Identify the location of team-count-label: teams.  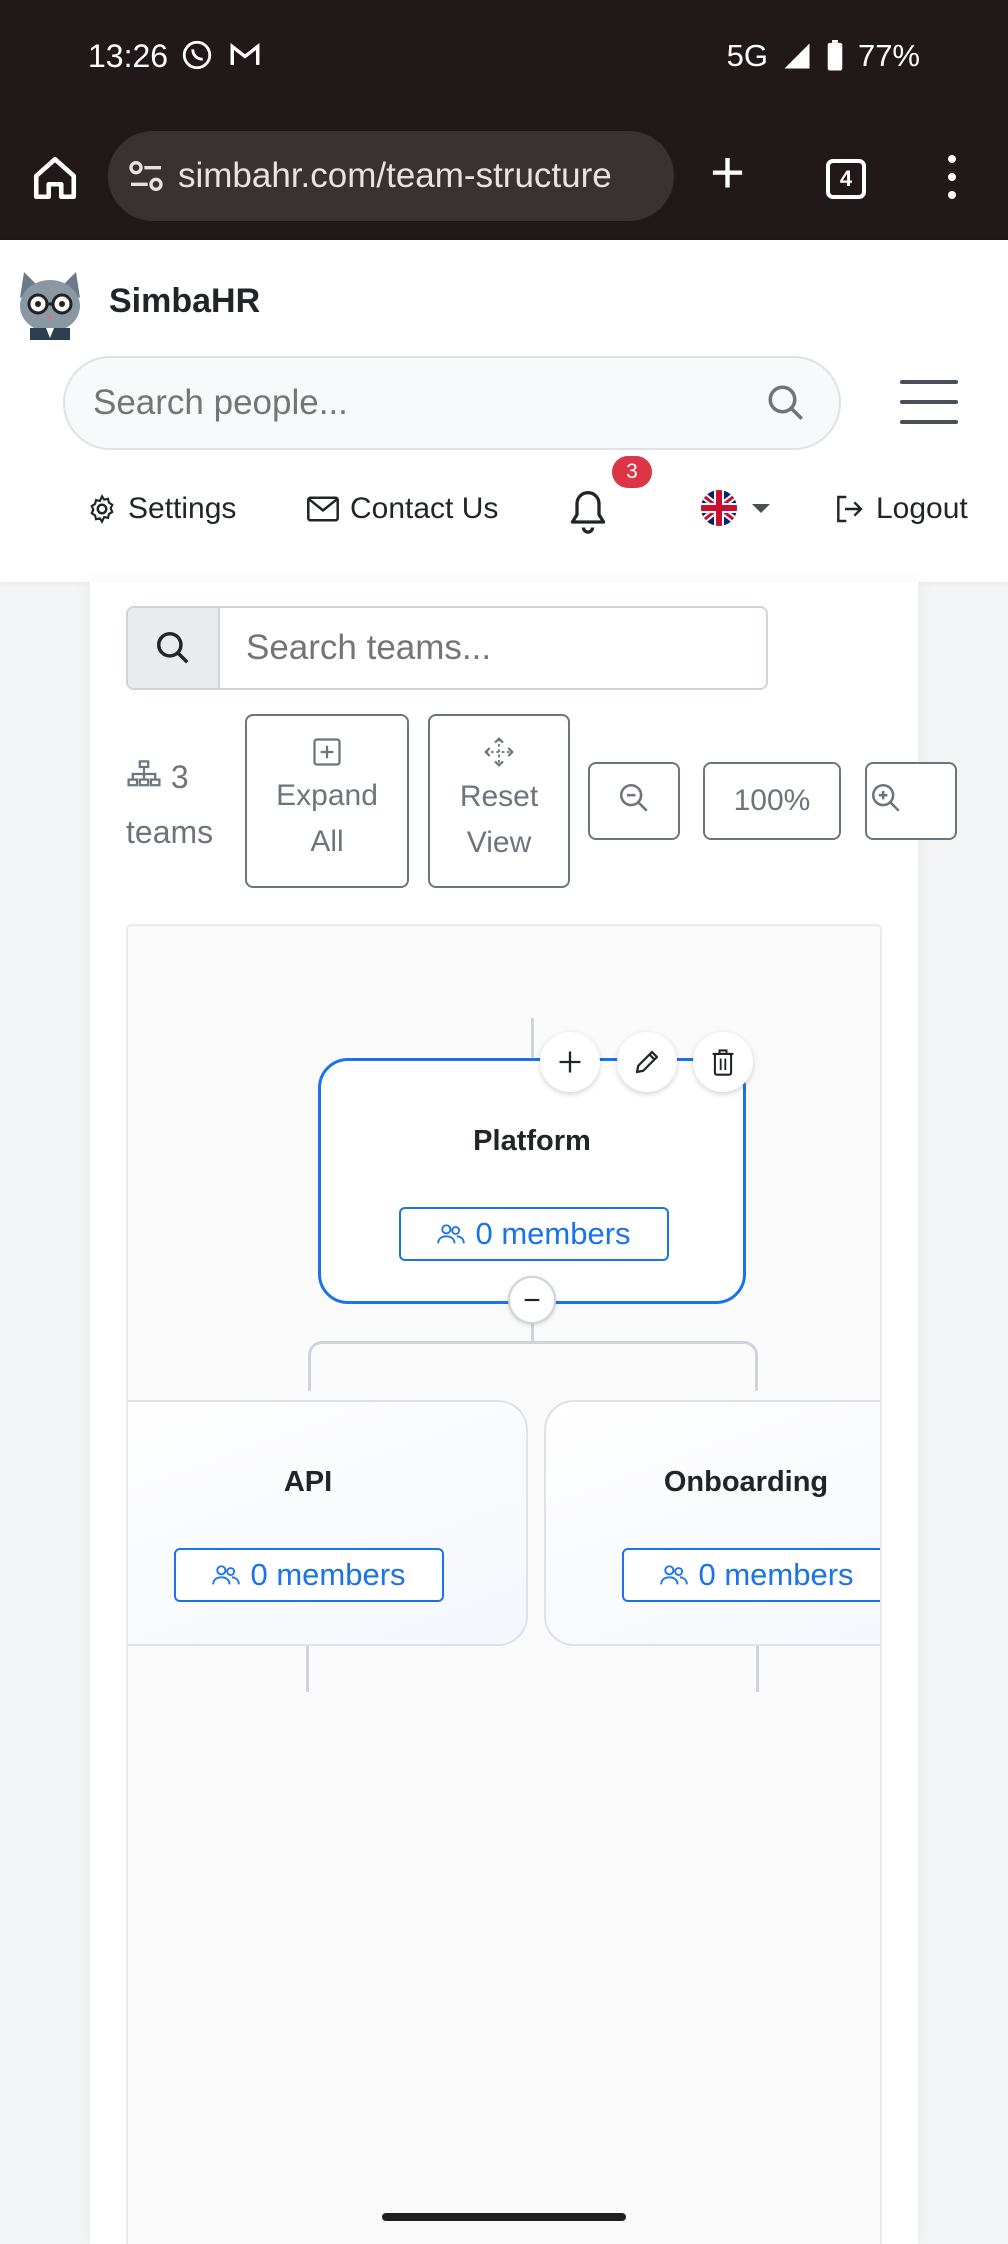
(170, 832).